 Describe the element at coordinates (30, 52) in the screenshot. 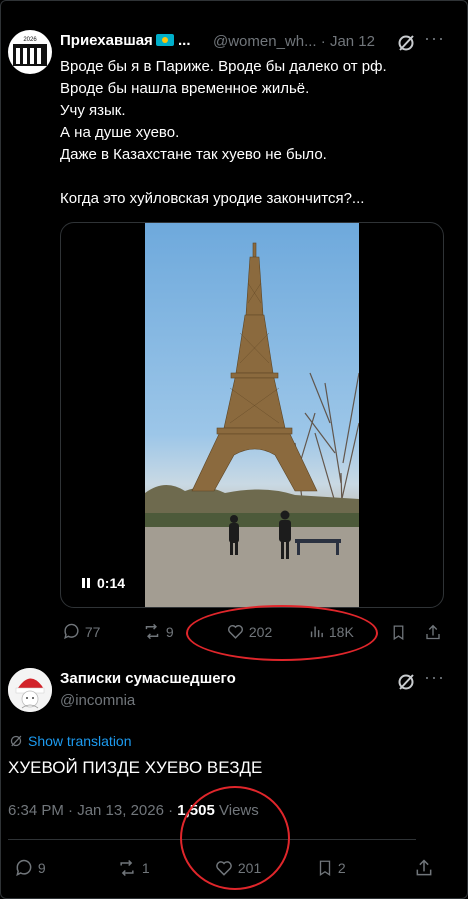

I see `avatar: 2026` at that location.